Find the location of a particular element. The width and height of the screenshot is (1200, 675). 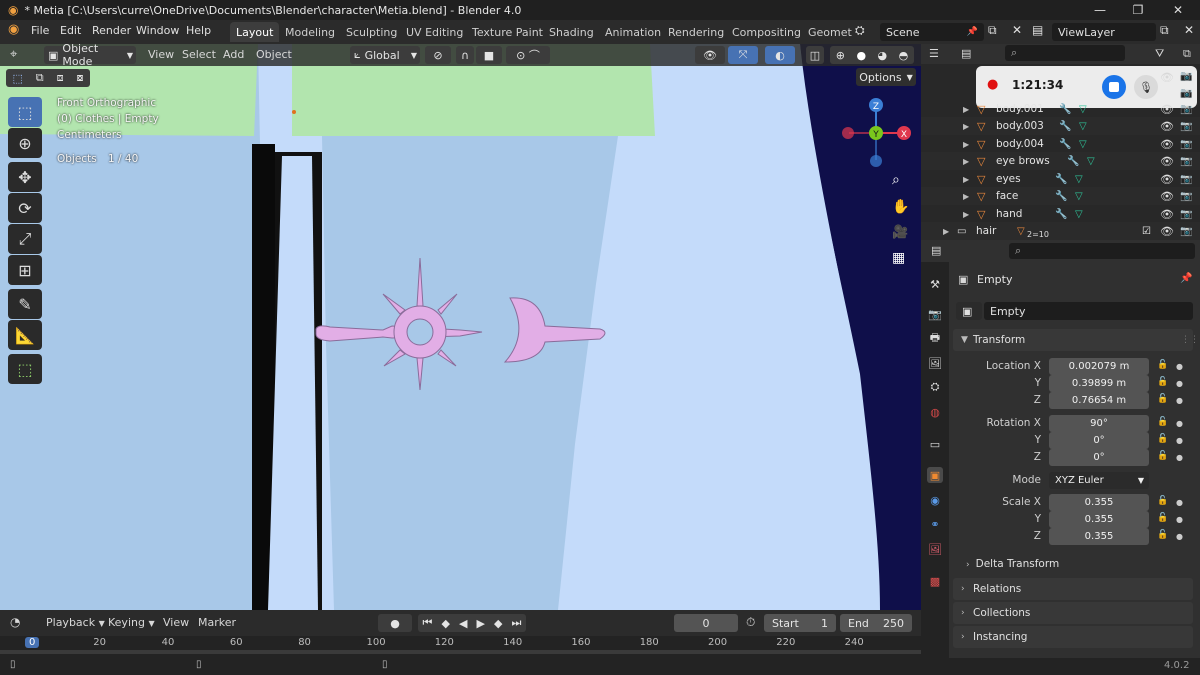

select-subtract-icon: ⧈ is located at coordinates (60, 78).